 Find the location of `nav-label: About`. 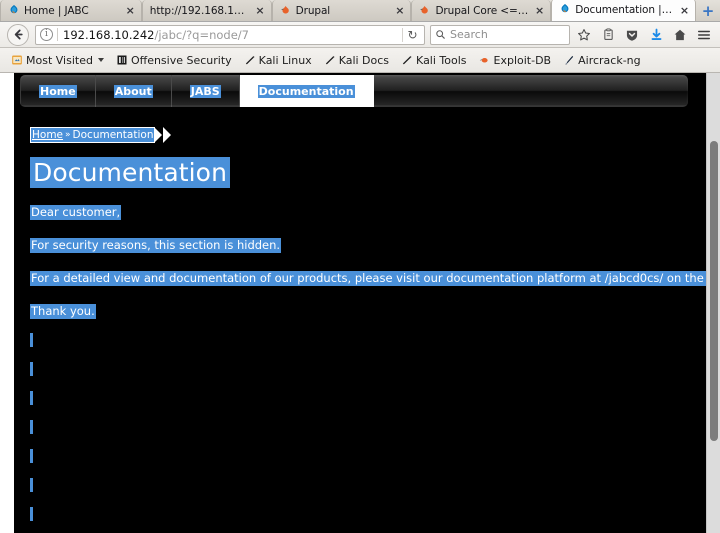

nav-label: About is located at coordinates (133, 91).